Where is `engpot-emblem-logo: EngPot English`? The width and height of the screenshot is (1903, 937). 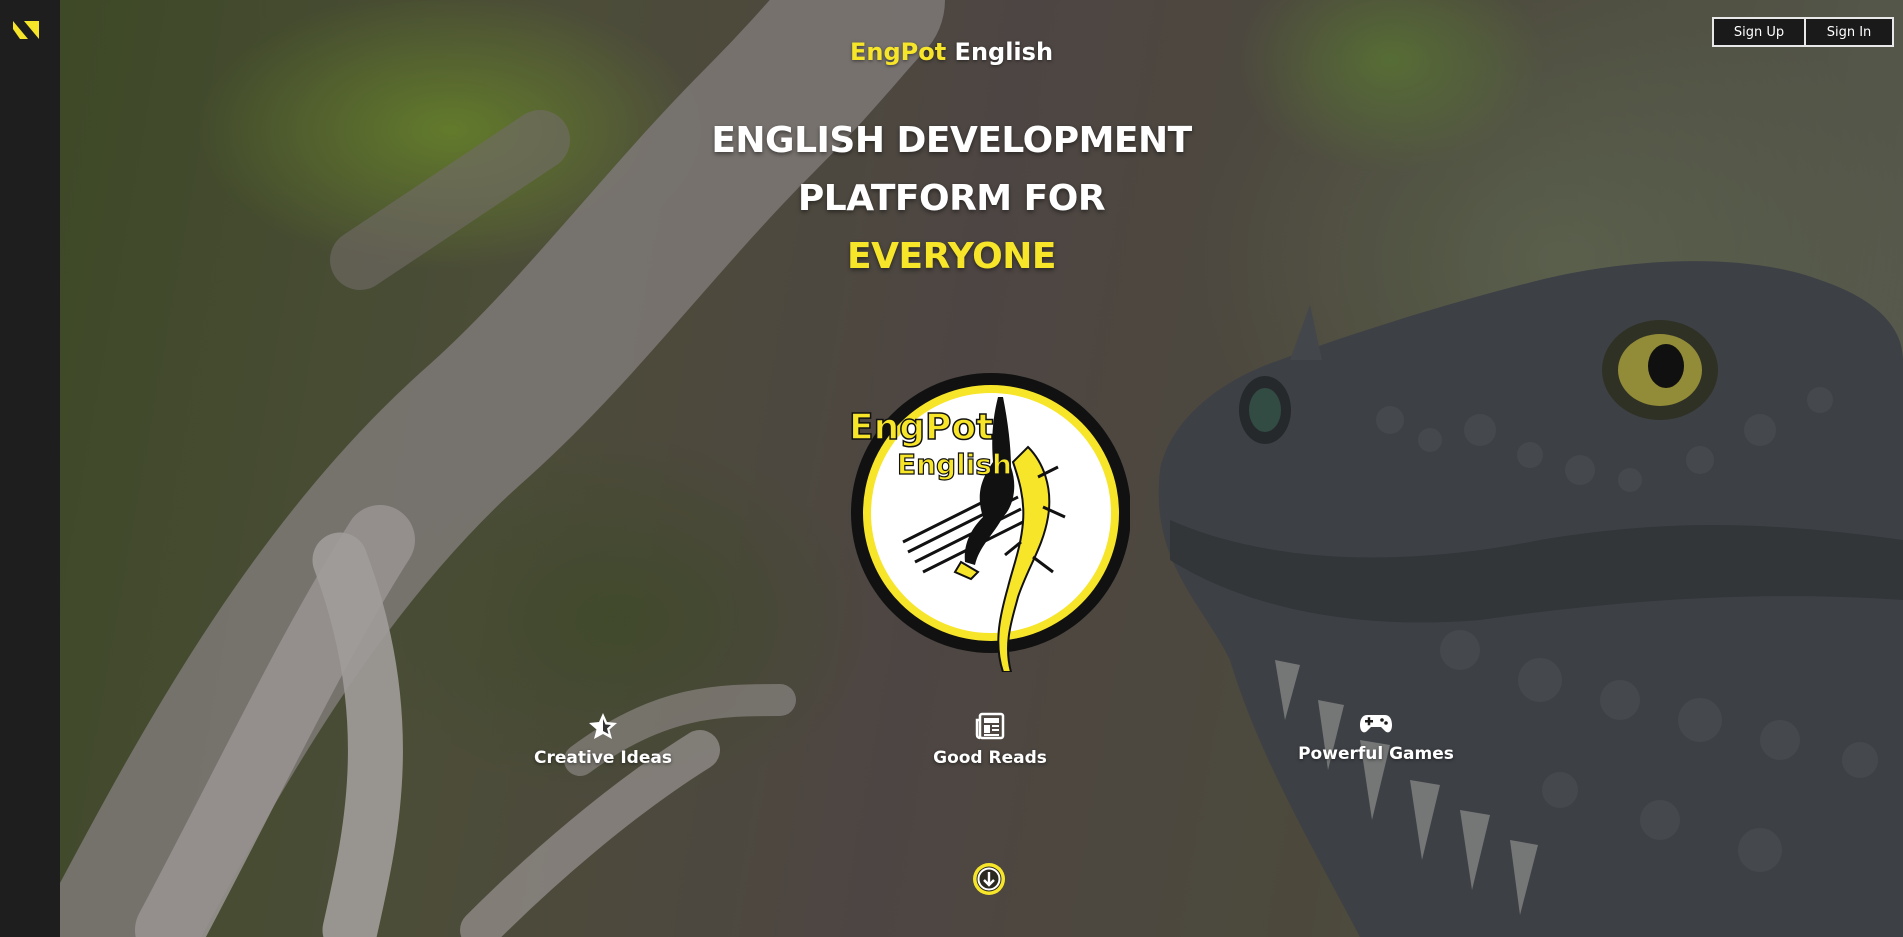 engpot-emblem-logo: EngPot English is located at coordinates (989, 522).